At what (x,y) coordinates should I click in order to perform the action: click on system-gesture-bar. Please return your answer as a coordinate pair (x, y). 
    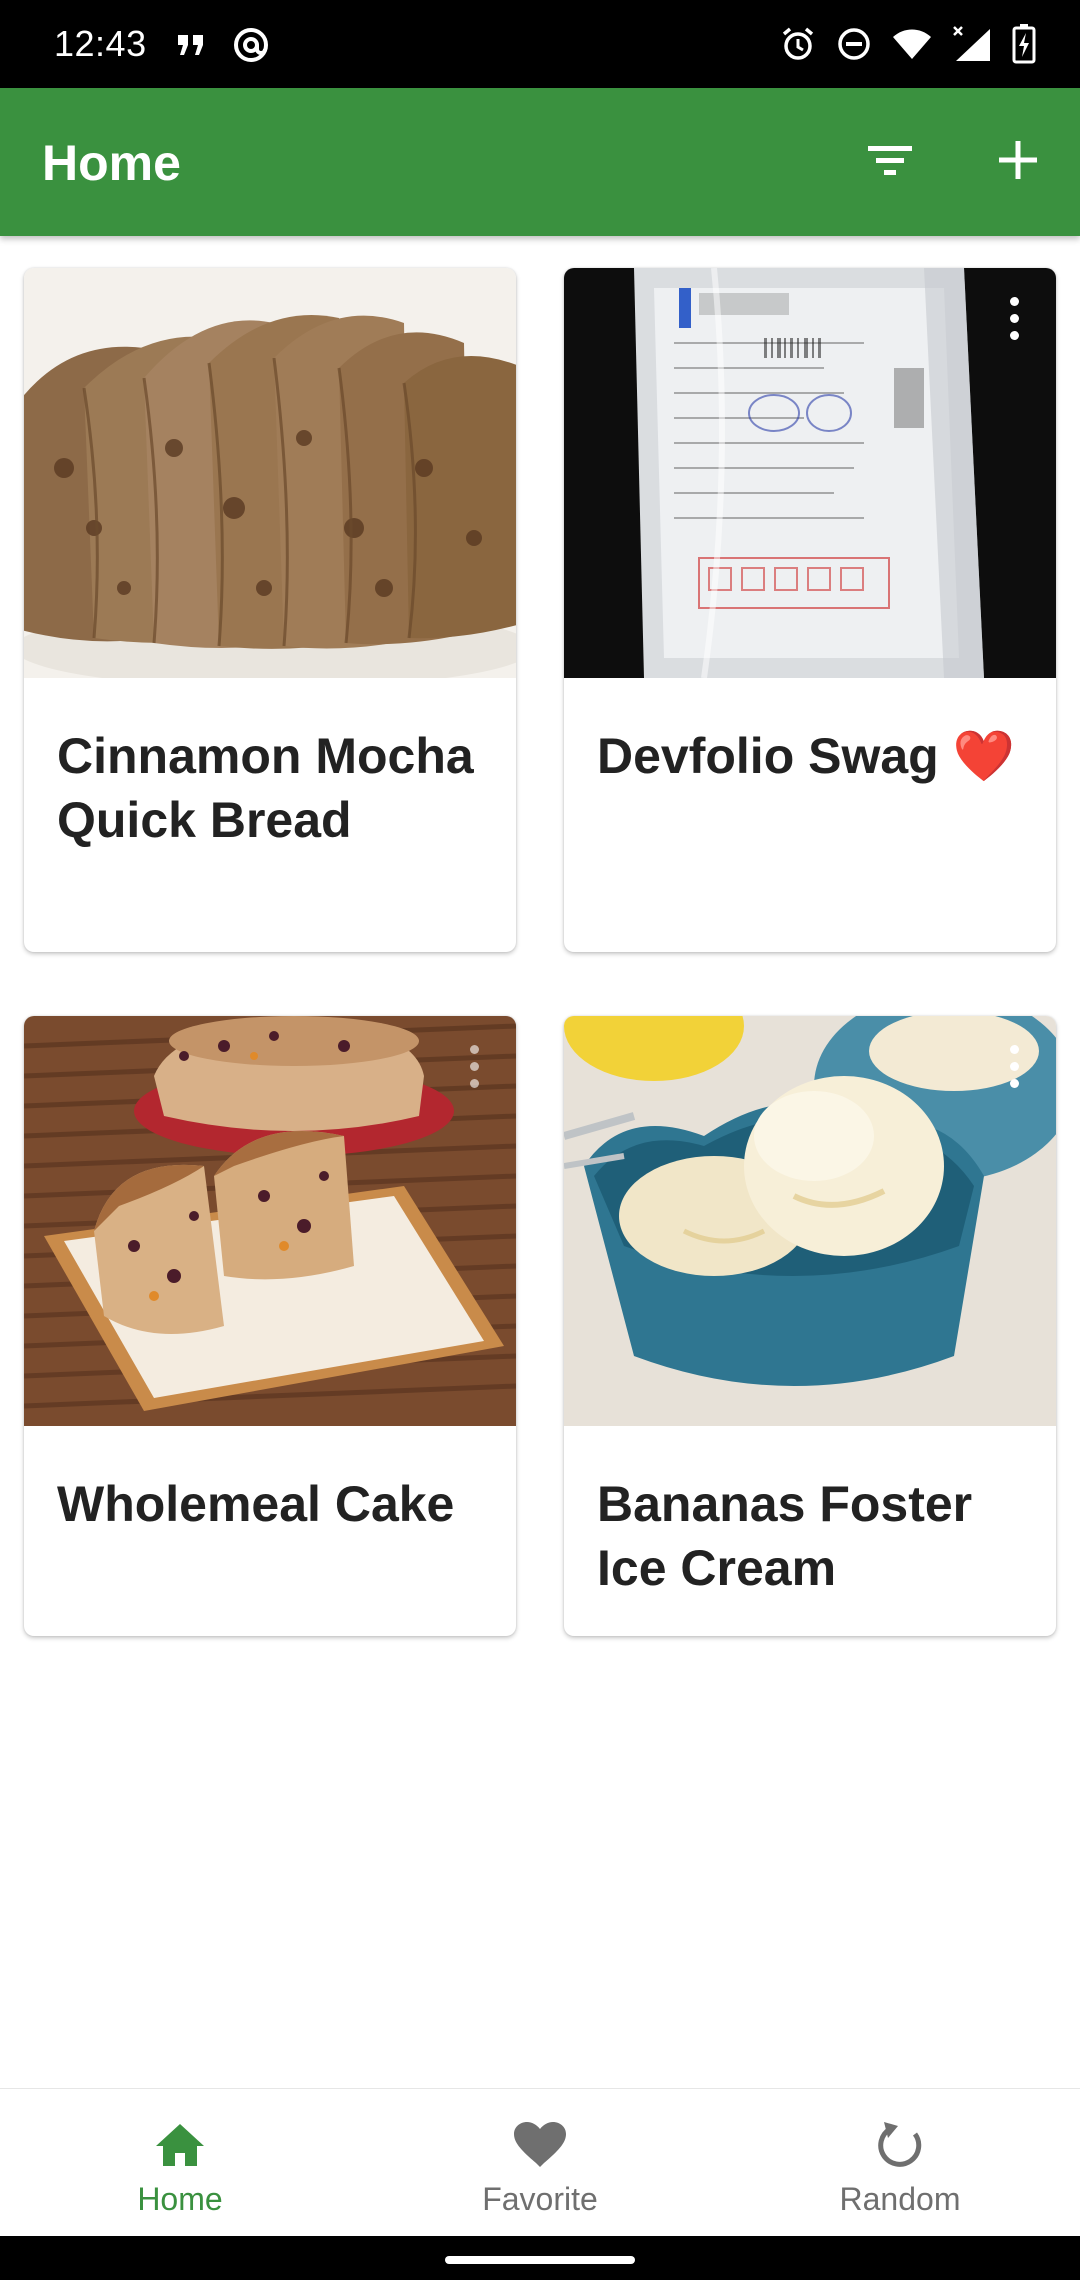
    Looking at the image, I should click on (540, 2258).